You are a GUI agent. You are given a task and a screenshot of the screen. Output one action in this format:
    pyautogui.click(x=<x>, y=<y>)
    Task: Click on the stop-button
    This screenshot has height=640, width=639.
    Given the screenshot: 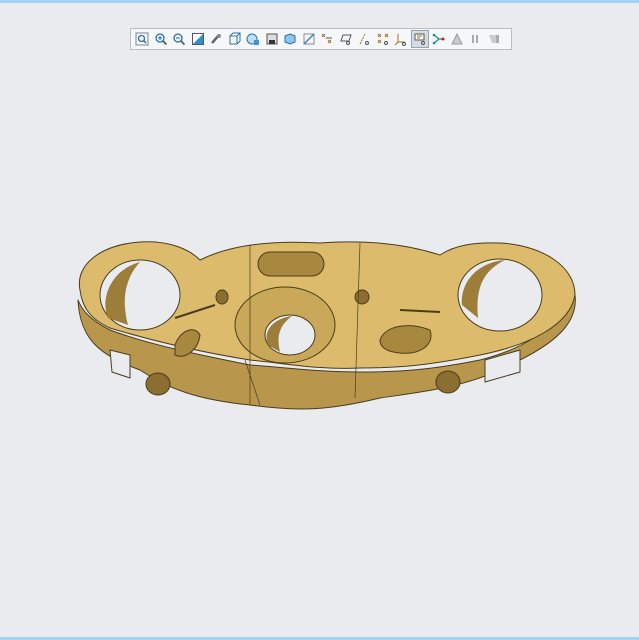 What is the action you would take?
    pyautogui.click(x=494, y=39)
    